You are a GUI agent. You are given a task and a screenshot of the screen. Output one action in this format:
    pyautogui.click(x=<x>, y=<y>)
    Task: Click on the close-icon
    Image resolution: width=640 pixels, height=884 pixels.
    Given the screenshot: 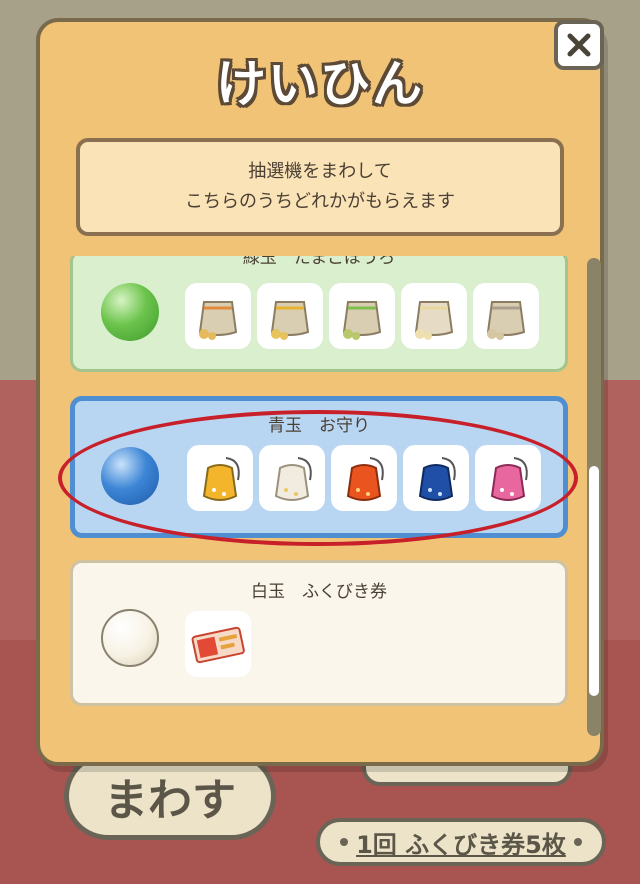 What is the action you would take?
    pyautogui.click(x=579, y=45)
    